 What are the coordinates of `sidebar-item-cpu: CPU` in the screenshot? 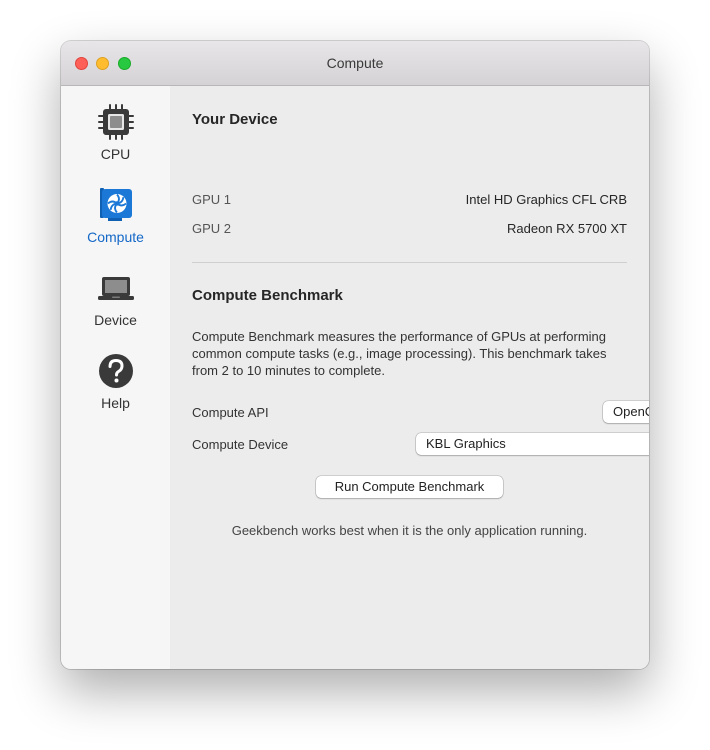 It's located at (115, 138).